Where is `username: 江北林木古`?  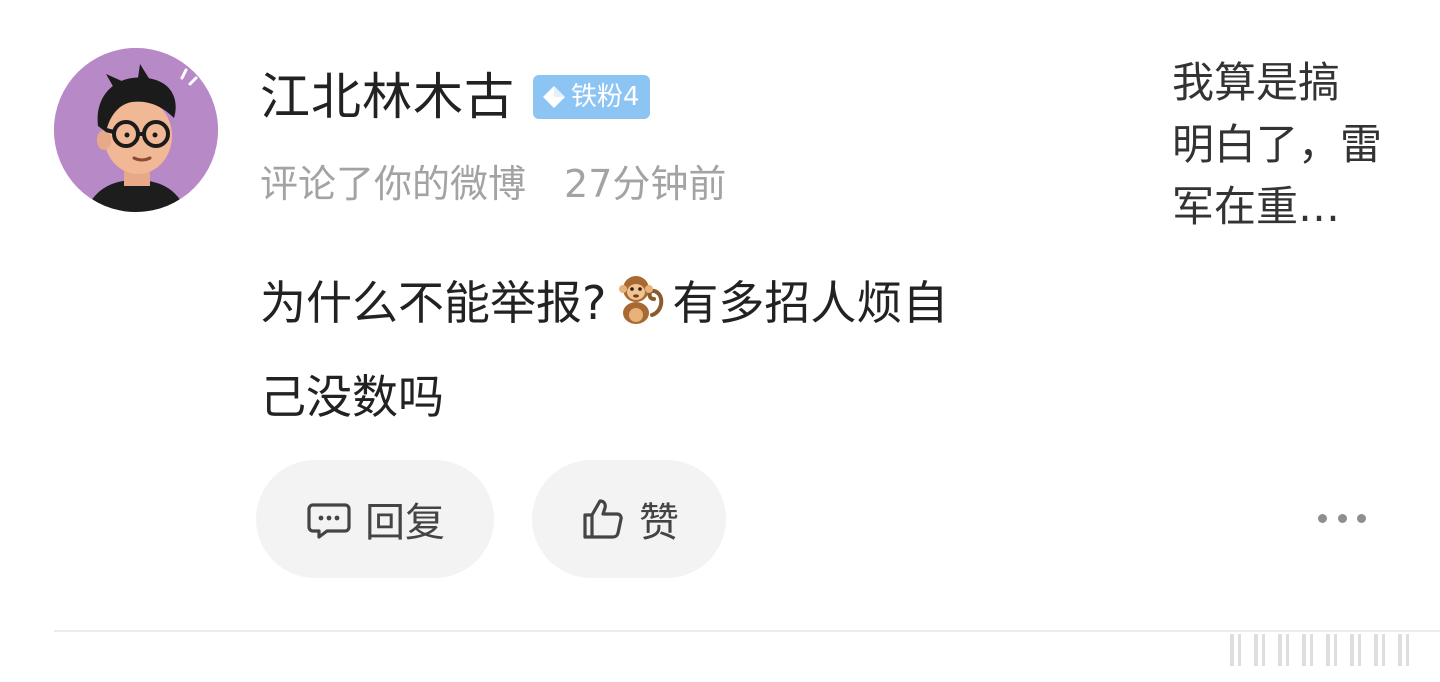 username: 江北林木古 is located at coordinates (387, 97).